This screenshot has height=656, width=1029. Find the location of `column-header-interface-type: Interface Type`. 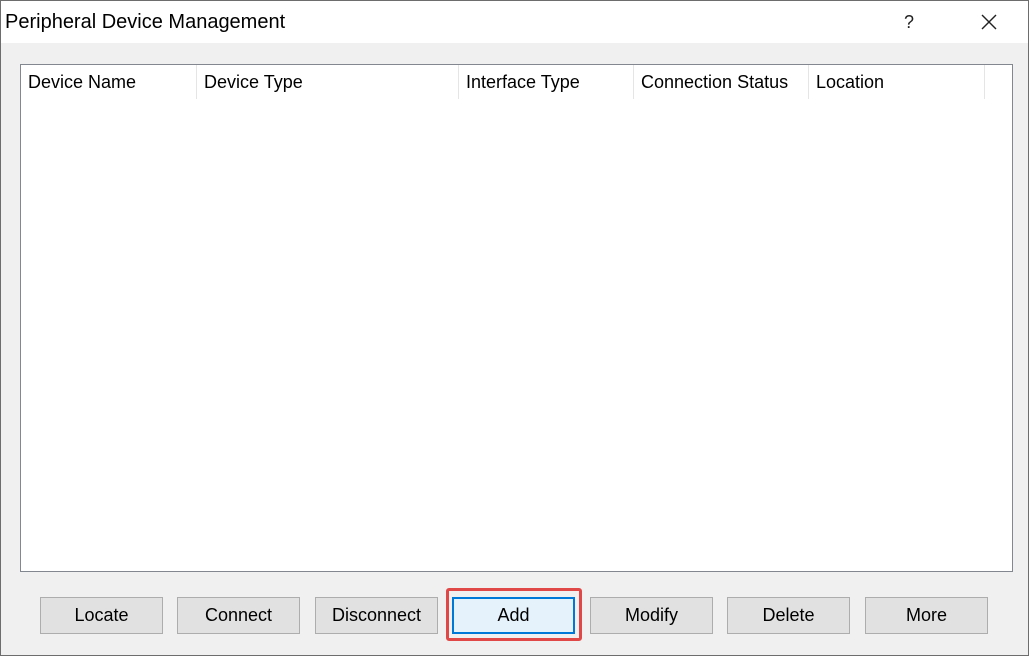

column-header-interface-type: Interface Type is located at coordinates (546, 82).